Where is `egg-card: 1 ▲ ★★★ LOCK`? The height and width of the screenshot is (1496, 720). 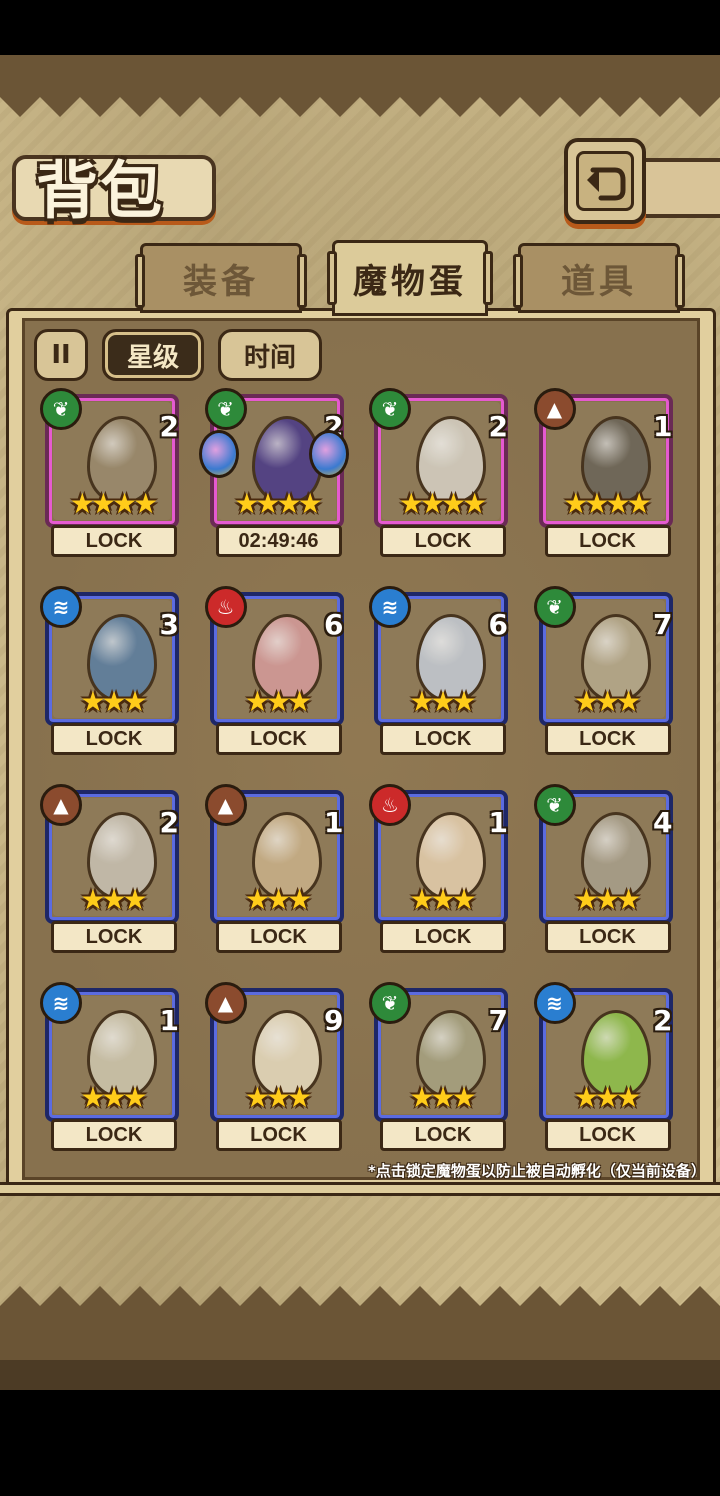
egg-card: 1 ▲ ★★★ LOCK is located at coordinates (272, 871).